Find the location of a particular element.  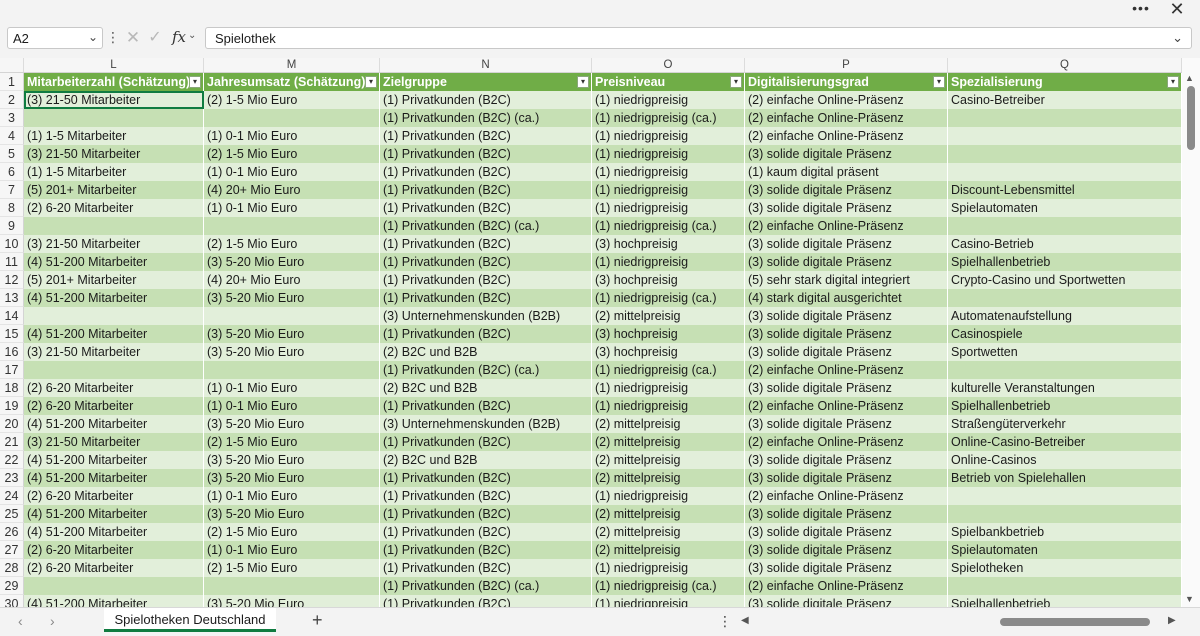

table-cell: Casino-Betrieb is located at coordinates (1065, 244).